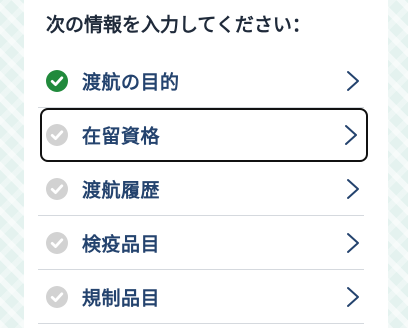 The height and width of the screenshot is (328, 408). What do you see at coordinates (178, 25) in the screenshot?
I see `page-title: 次の情報を入力してください：` at bounding box center [178, 25].